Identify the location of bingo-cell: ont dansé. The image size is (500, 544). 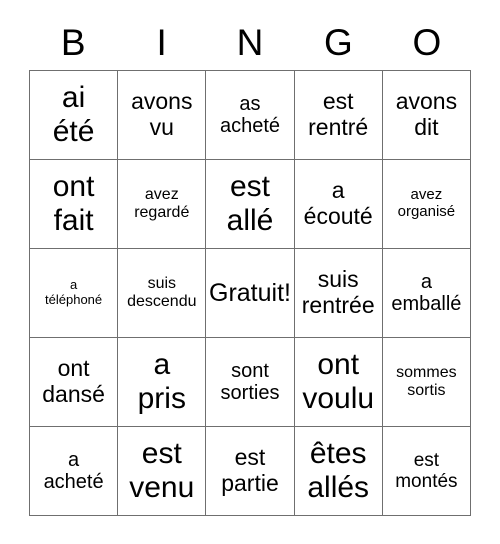
(74, 382).